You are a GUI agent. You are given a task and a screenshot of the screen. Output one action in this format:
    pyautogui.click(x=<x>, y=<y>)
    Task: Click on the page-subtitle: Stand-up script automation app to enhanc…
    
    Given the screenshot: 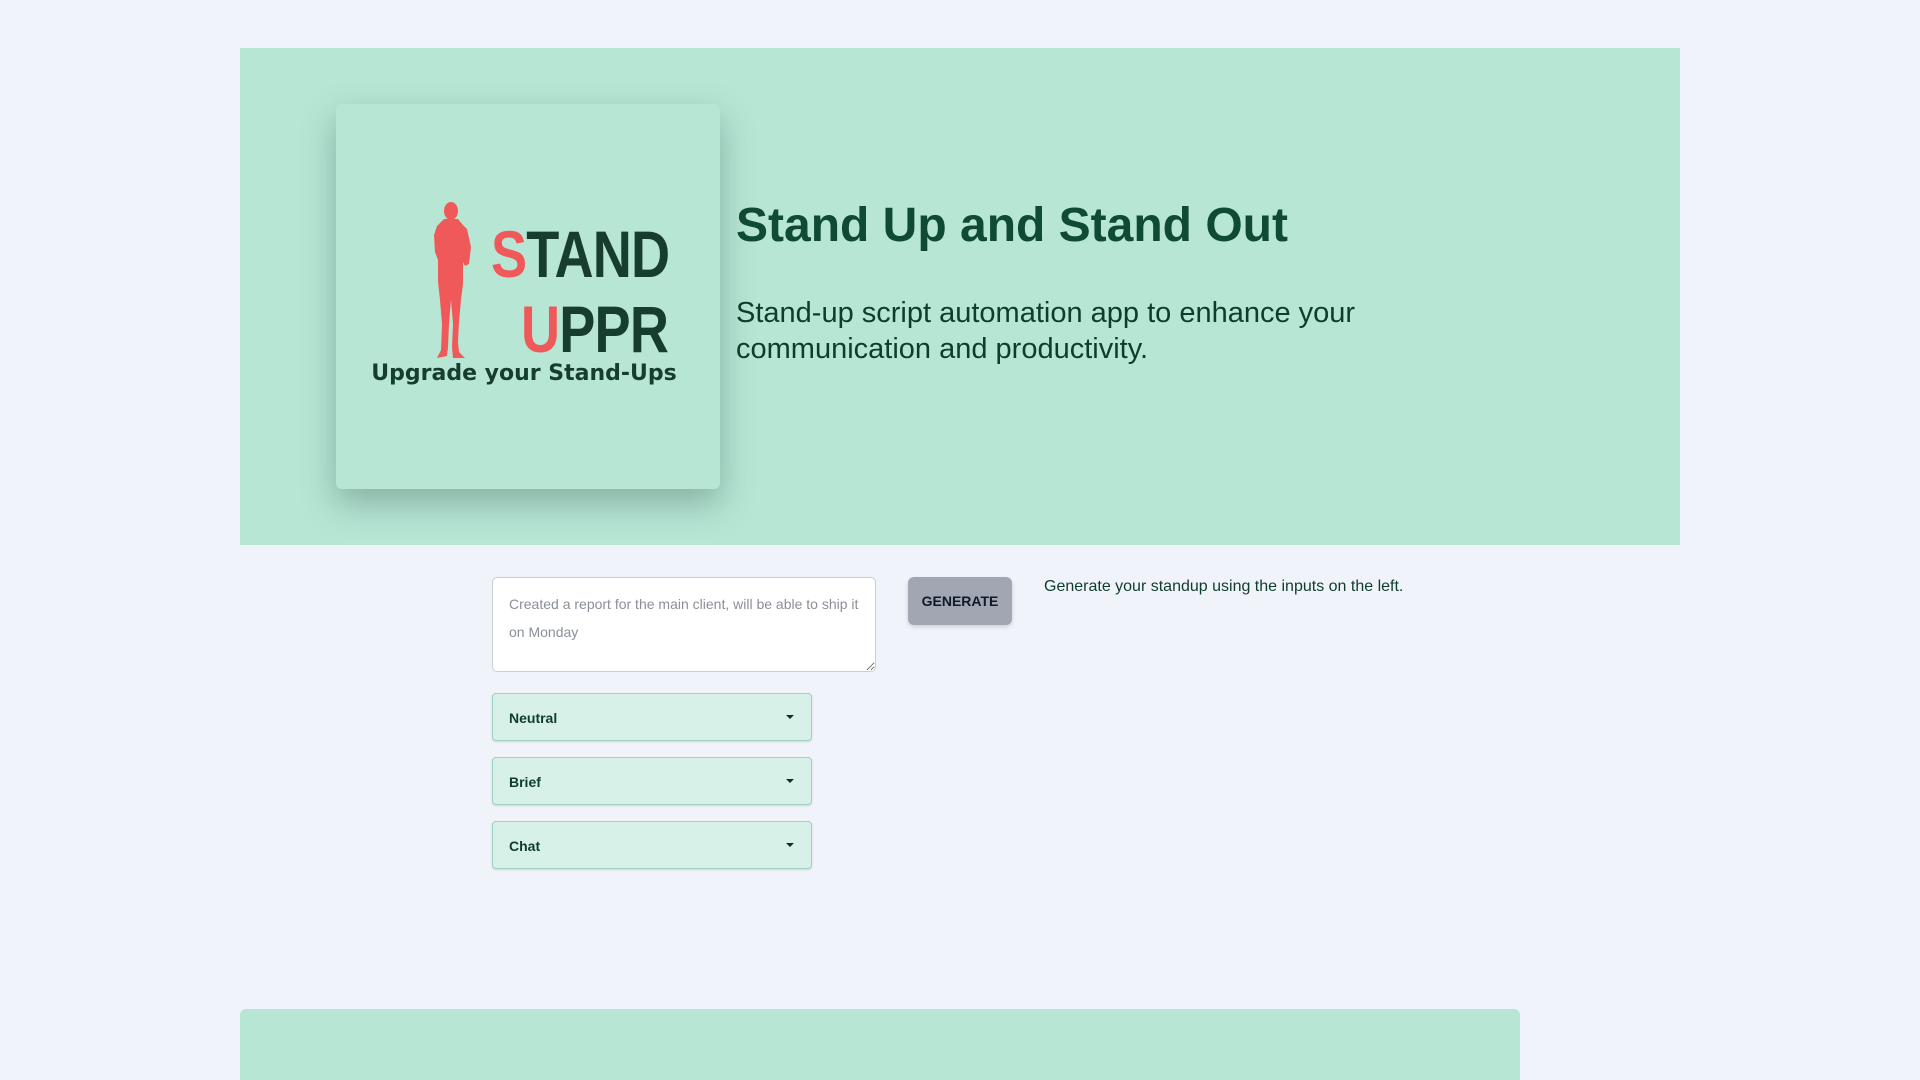 What is the action you would take?
    pyautogui.click(x=1046, y=331)
    